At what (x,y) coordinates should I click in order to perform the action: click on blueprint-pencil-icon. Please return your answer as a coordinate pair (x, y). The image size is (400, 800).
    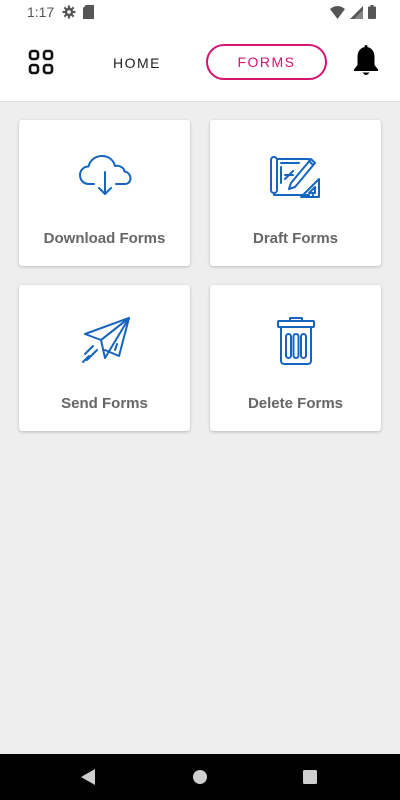
    Looking at the image, I should click on (296, 176).